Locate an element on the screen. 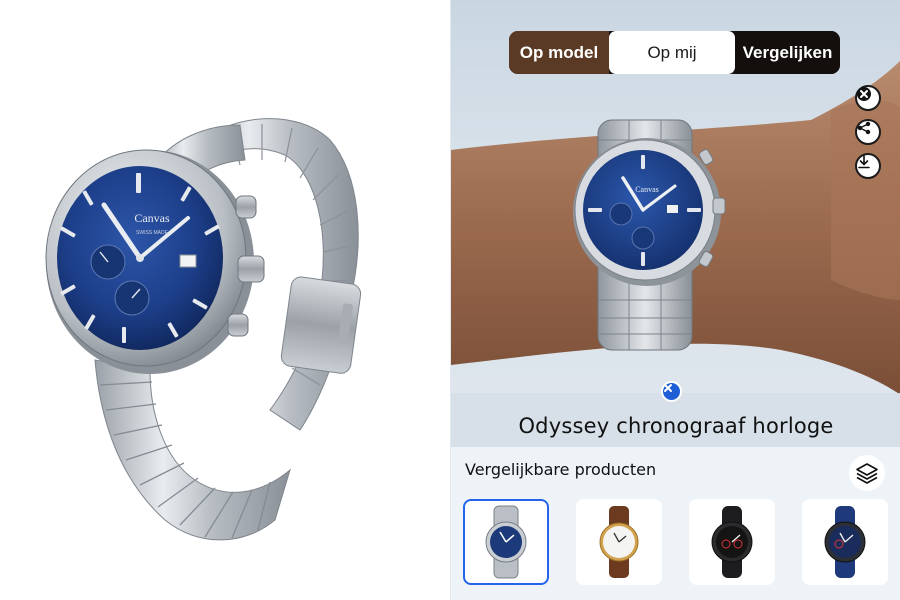 This screenshot has width=900, height=600. download-icon is located at coordinates (864, 162).